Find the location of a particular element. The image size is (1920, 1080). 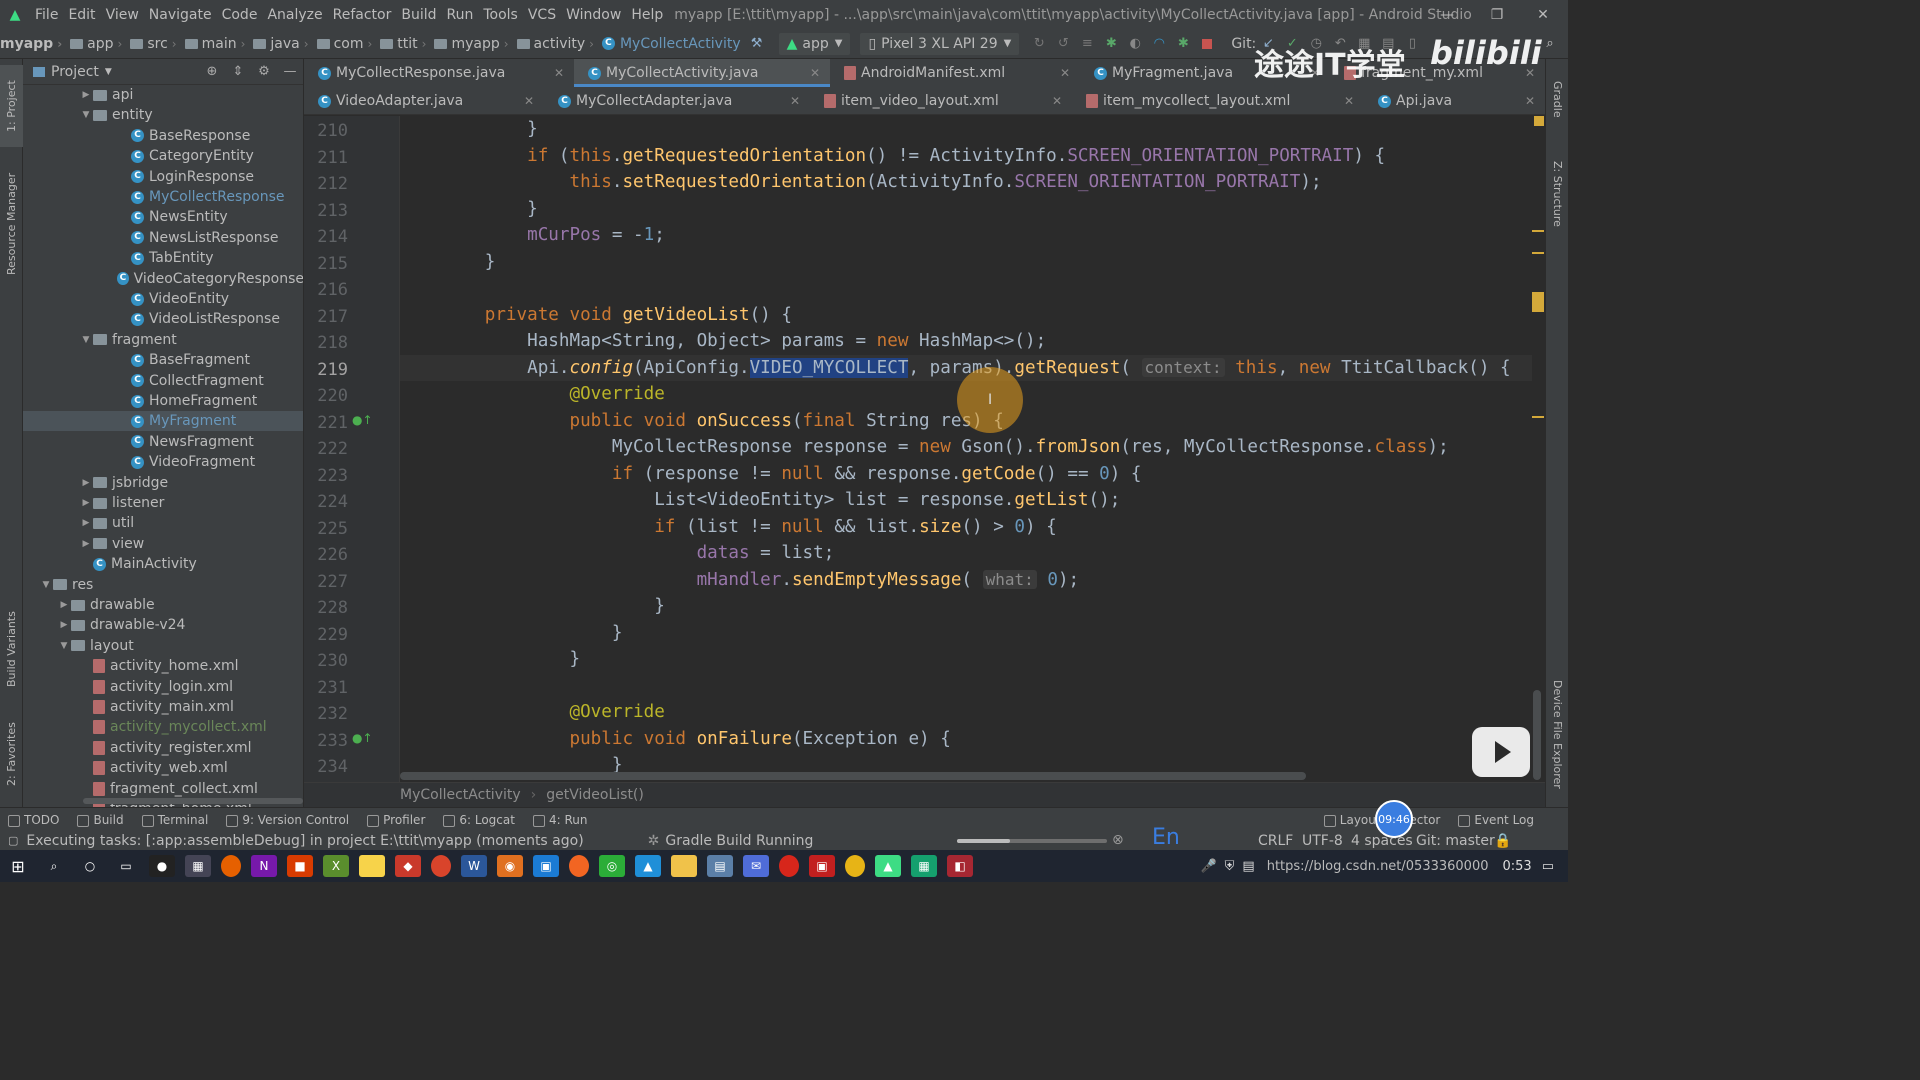

tree-item: C VideoListResponse is located at coordinates (163, 319).